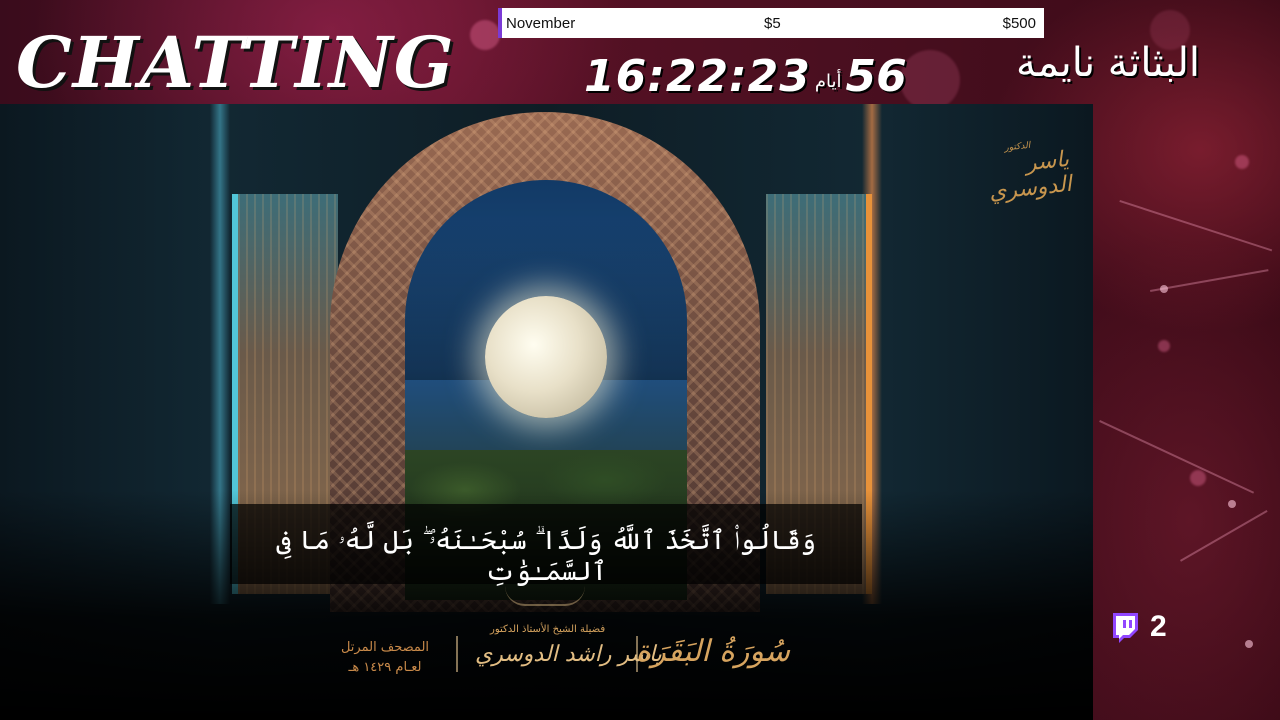 This screenshot has width=1280, height=720. Describe the element at coordinates (545, 596) in the screenshot. I see `caption-ornament` at that location.